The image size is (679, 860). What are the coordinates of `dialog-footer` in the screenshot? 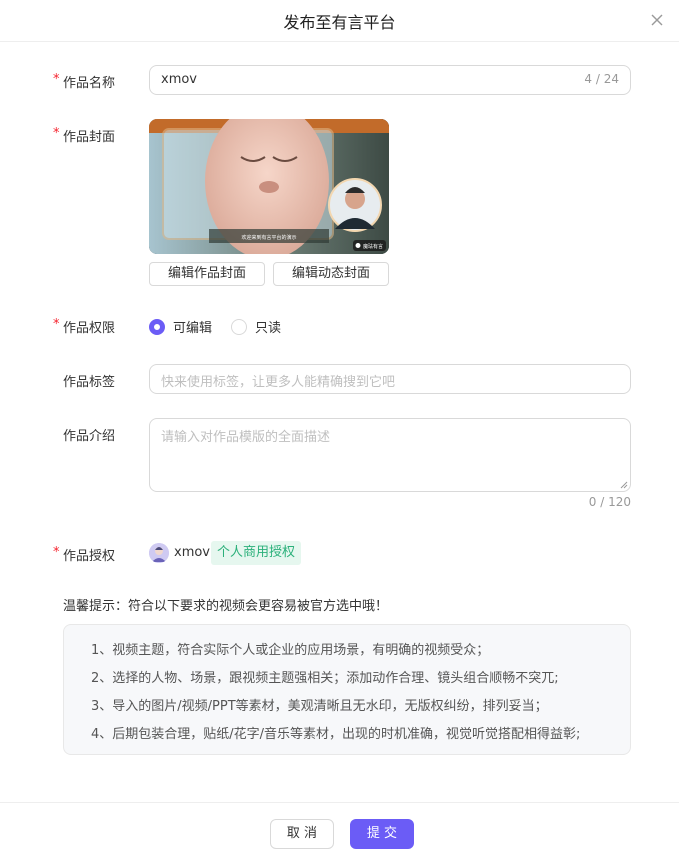 It's located at (339, 831).